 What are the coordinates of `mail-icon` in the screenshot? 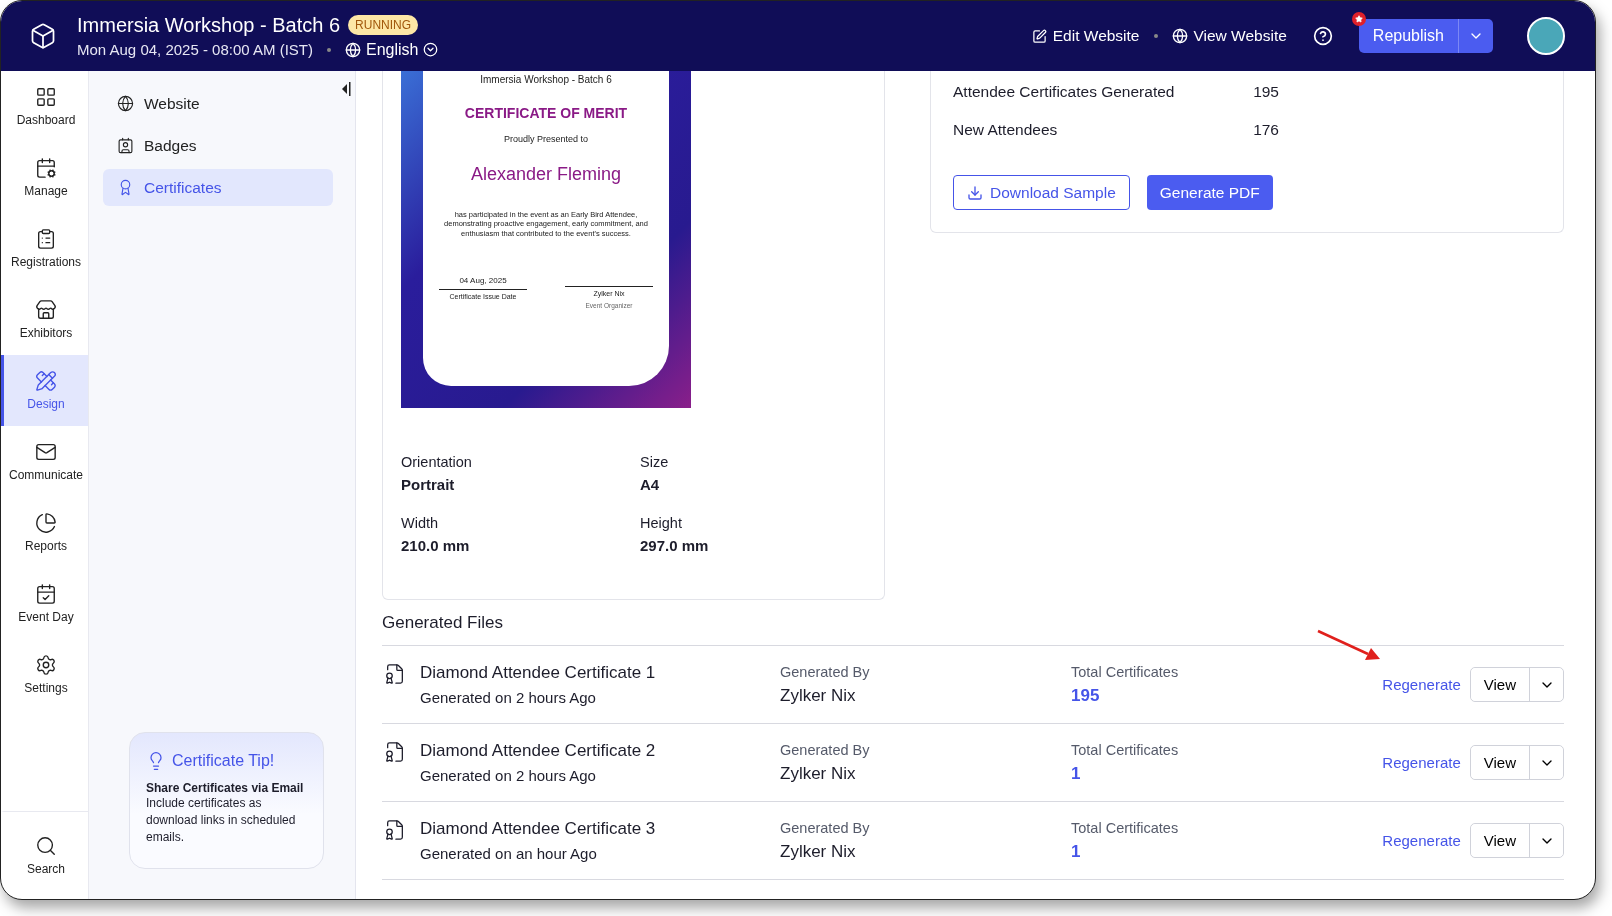 It's located at (46, 452).